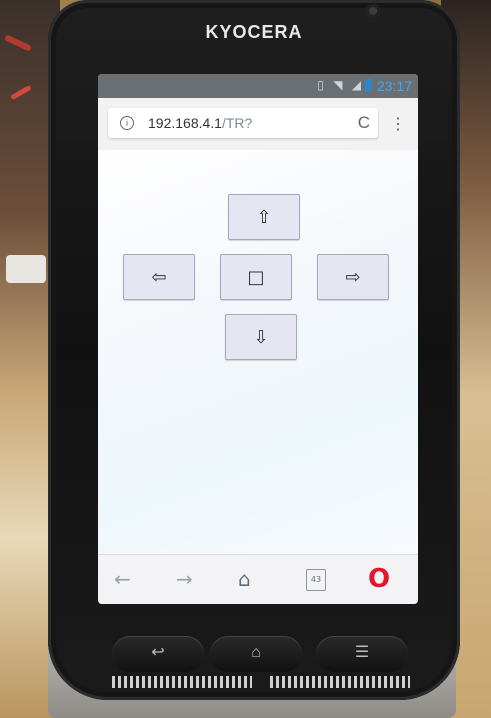  I want to click on address-field: i 192.168.4.1/TR? C, so click(243, 123).